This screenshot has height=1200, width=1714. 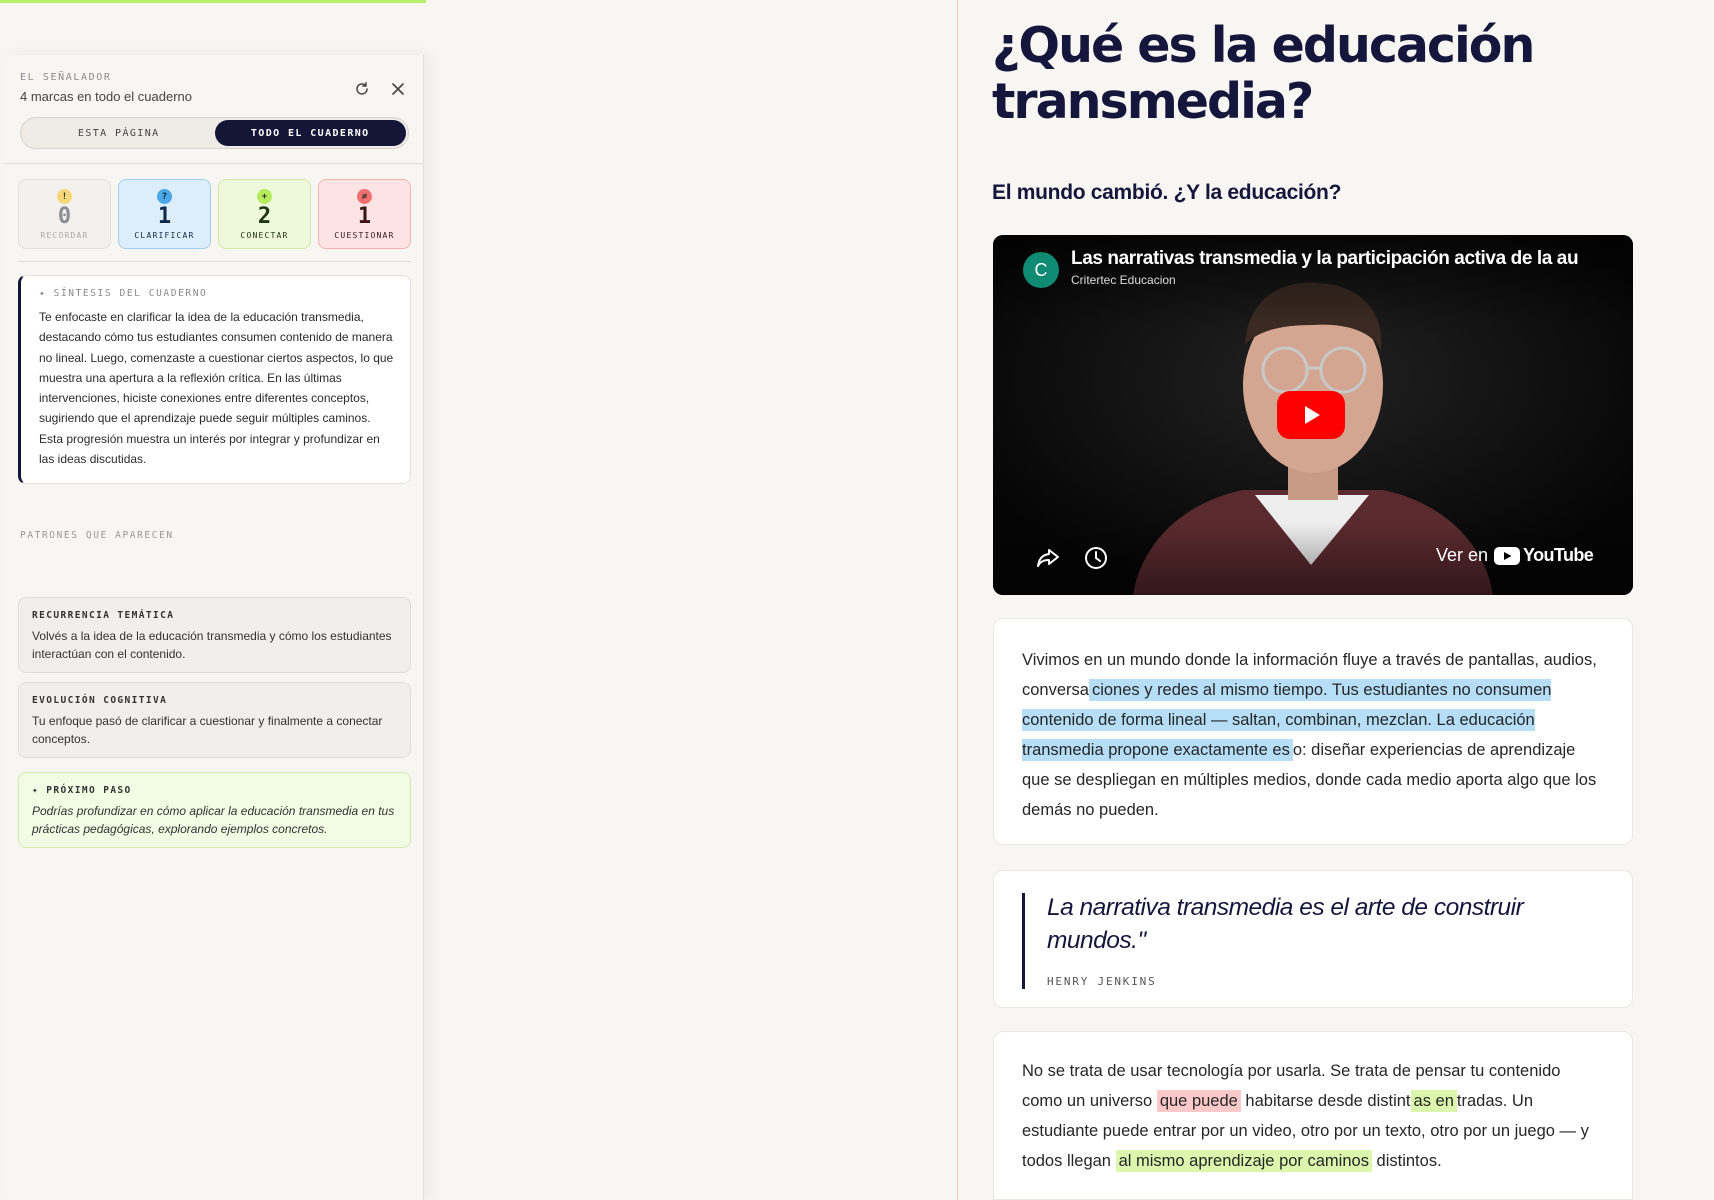 What do you see at coordinates (1102, 981) in the screenshot?
I see `quote-author: HENRY JENKINS` at bounding box center [1102, 981].